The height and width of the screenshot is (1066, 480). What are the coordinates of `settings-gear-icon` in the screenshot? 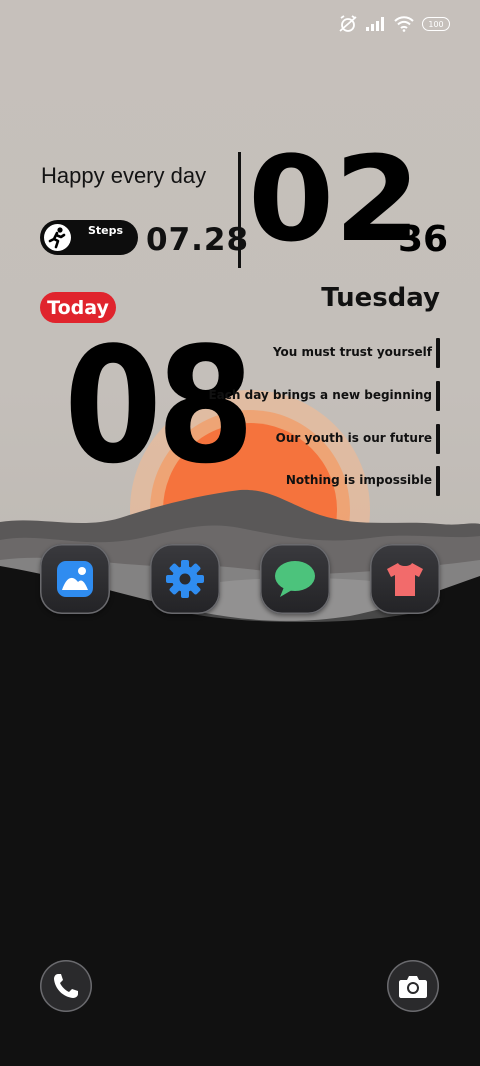 It's located at (185, 579).